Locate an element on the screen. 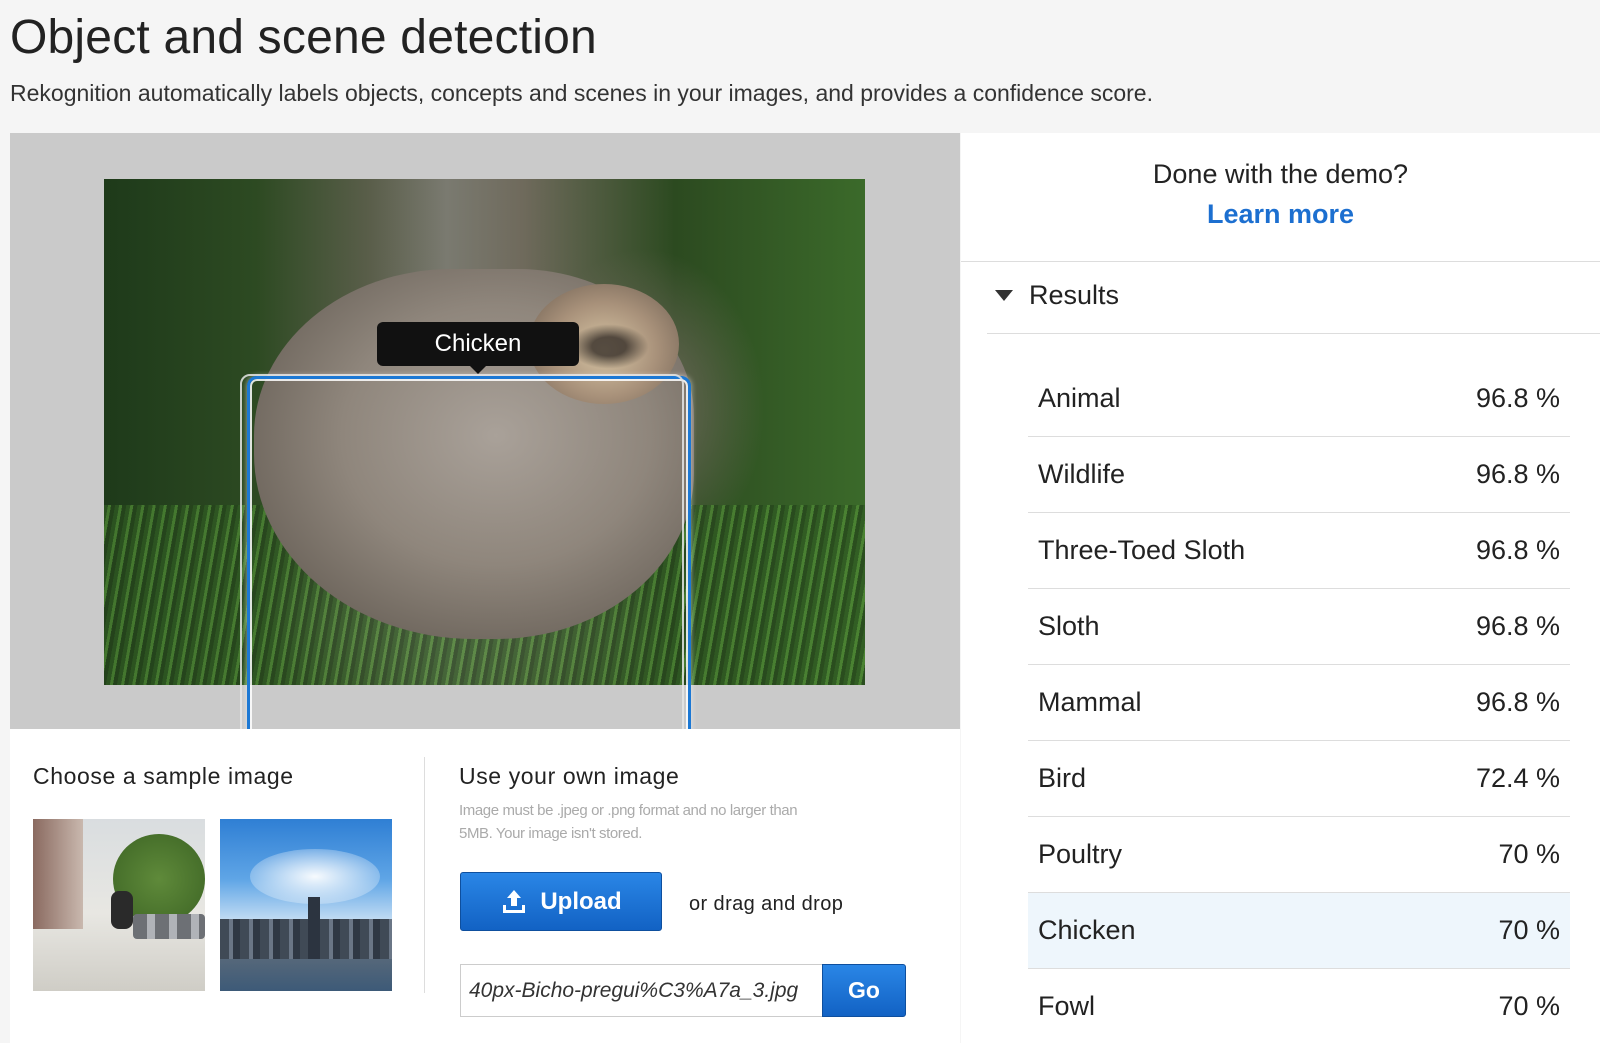  result-row: Poultry 70 % is located at coordinates (1299, 855).